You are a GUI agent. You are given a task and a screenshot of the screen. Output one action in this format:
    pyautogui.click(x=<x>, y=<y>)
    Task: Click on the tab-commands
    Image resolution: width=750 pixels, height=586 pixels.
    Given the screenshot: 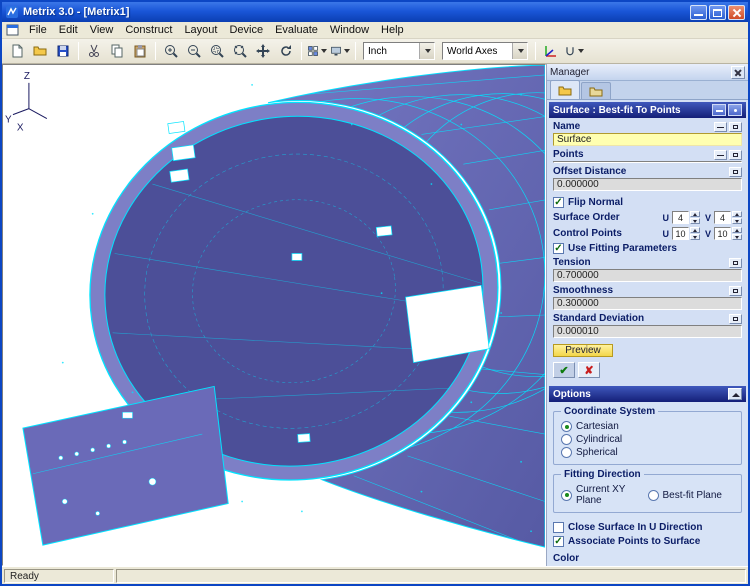 What is the action you would take?
    pyautogui.click(x=565, y=89)
    